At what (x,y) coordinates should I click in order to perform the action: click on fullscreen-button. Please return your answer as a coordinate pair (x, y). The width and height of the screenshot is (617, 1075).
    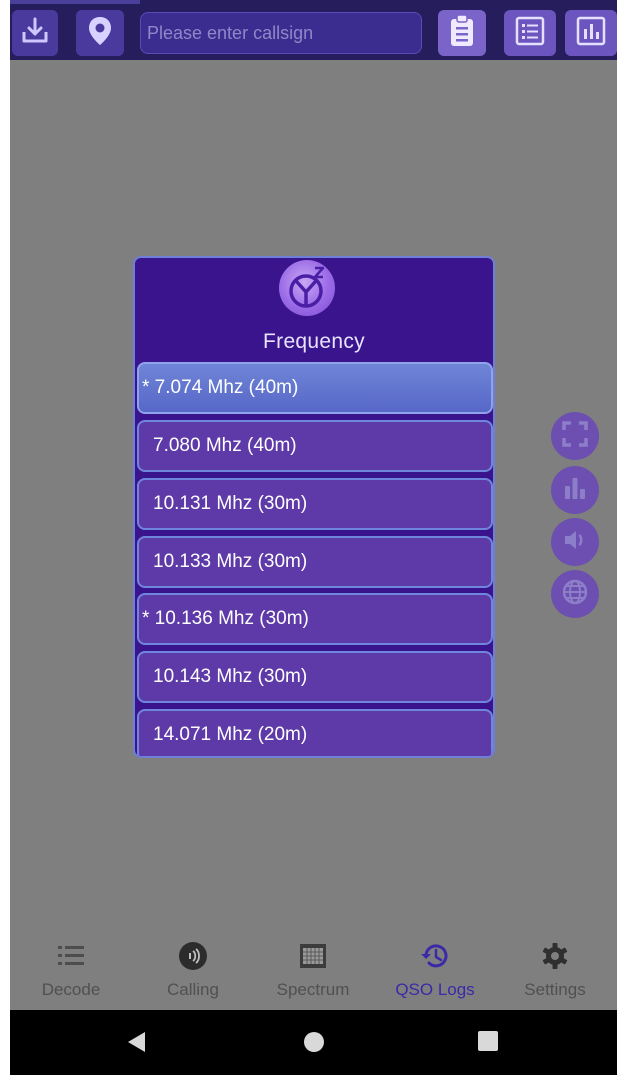
    Looking at the image, I should click on (575, 436).